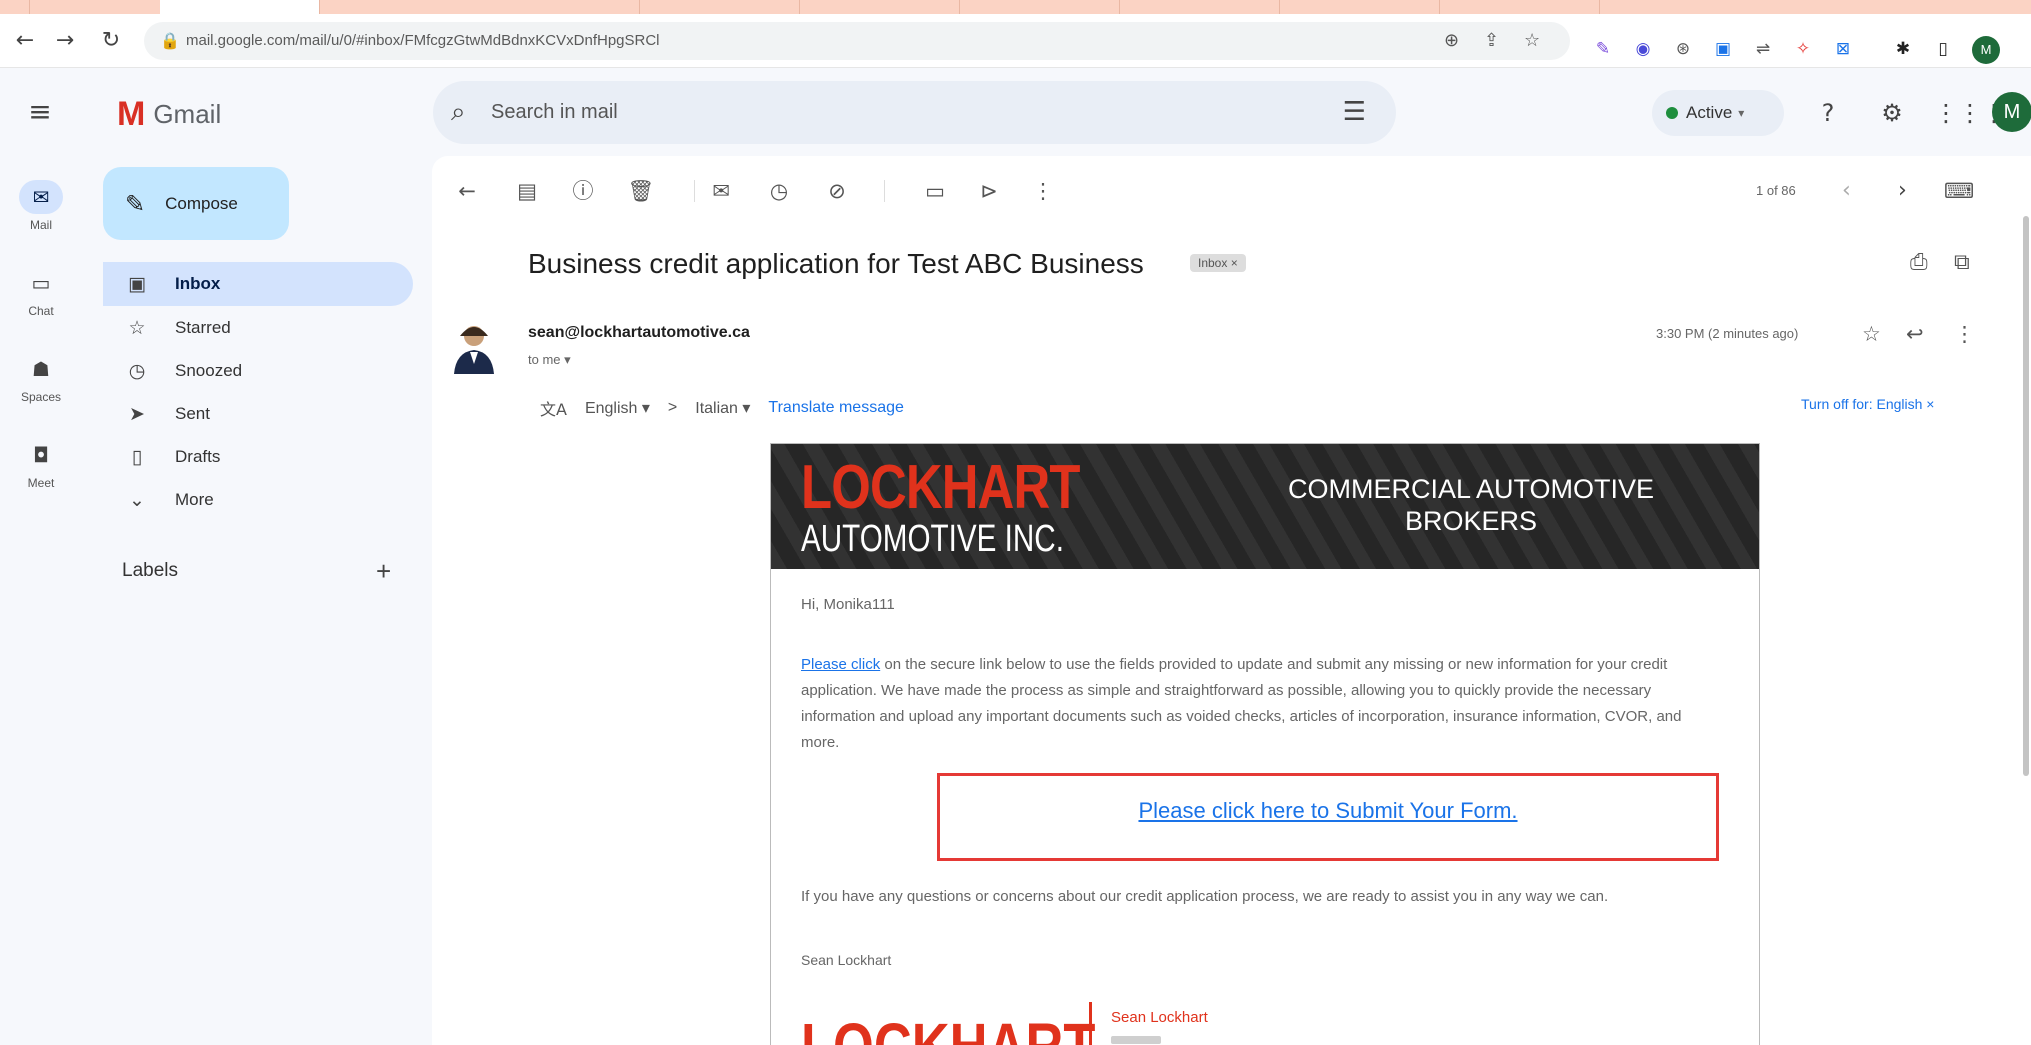  Describe the element at coordinates (41, 464) in the screenshot. I see `rail-item-meet: ◘ Meet` at that location.